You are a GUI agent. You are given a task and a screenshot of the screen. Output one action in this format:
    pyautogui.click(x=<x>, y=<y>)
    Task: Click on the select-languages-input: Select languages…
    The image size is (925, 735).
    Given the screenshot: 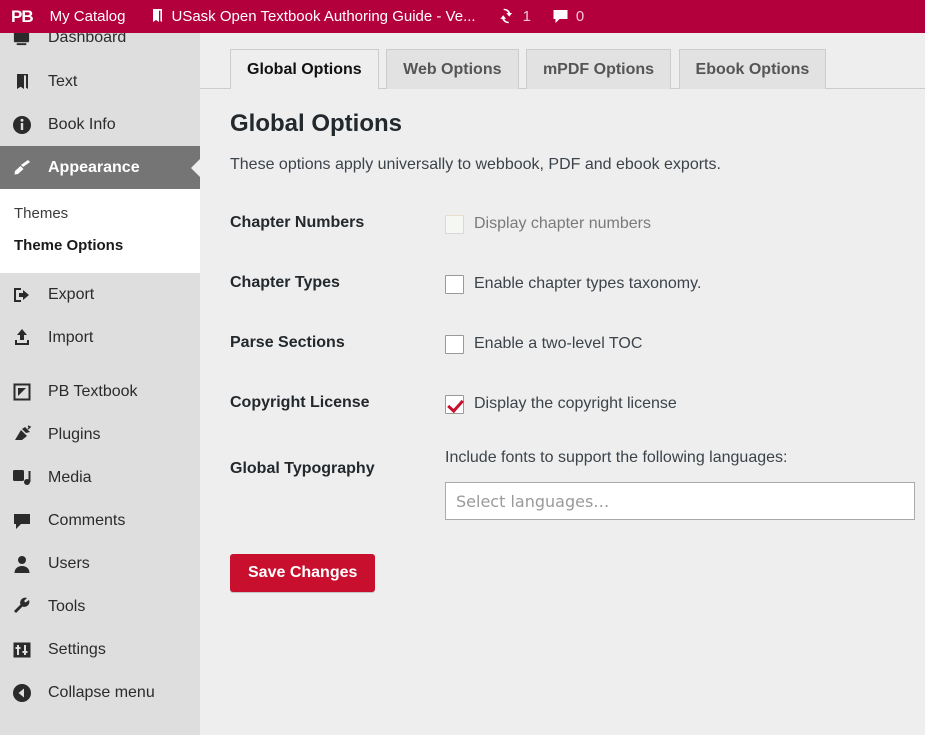 What is the action you would take?
    pyautogui.click(x=680, y=501)
    